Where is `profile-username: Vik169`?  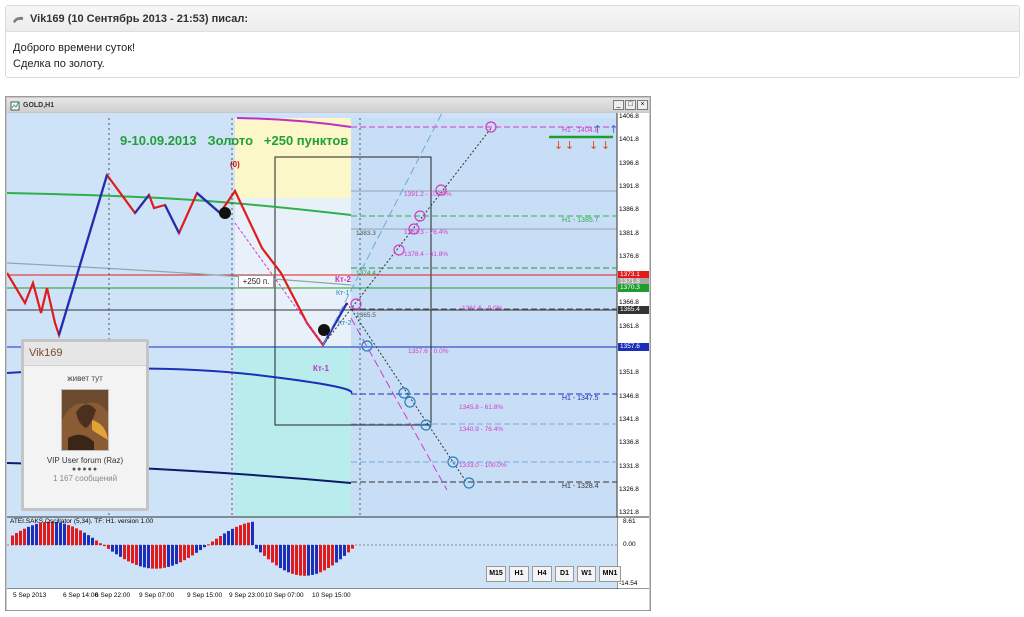
profile-username: Vik169 is located at coordinates (85, 354).